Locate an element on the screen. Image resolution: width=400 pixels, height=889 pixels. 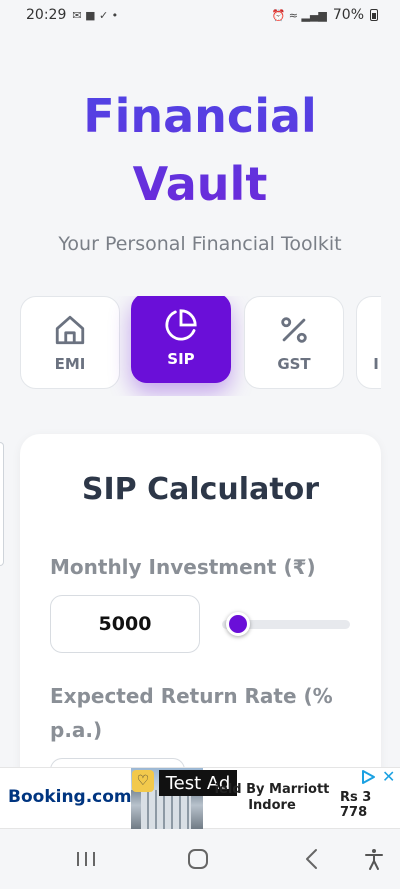
recent-apps-button is located at coordinates (86, 859).